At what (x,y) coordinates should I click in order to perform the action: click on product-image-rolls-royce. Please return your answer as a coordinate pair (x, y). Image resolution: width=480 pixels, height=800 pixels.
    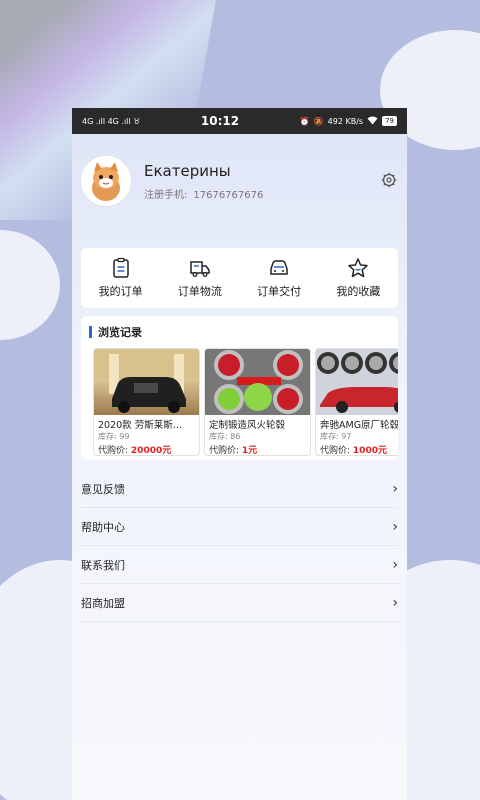
    Looking at the image, I should click on (146, 382).